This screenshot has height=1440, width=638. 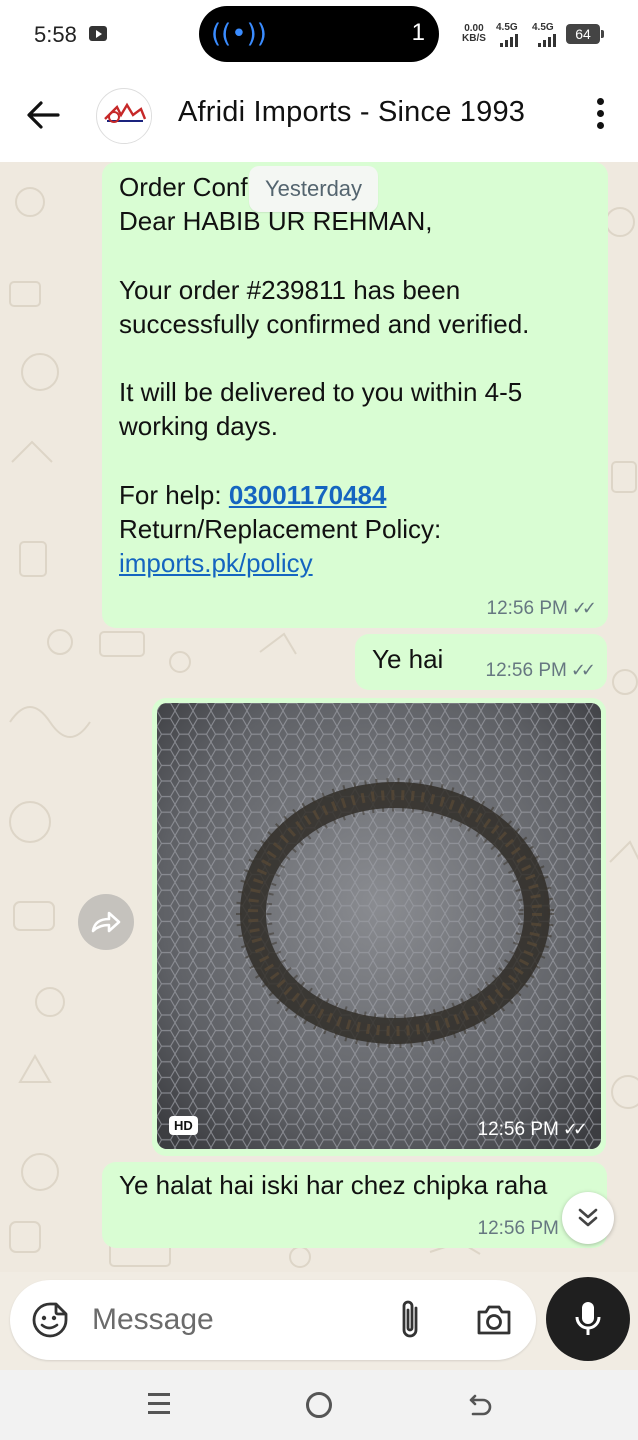 I want to click on message-input, so click(x=232, y=1320).